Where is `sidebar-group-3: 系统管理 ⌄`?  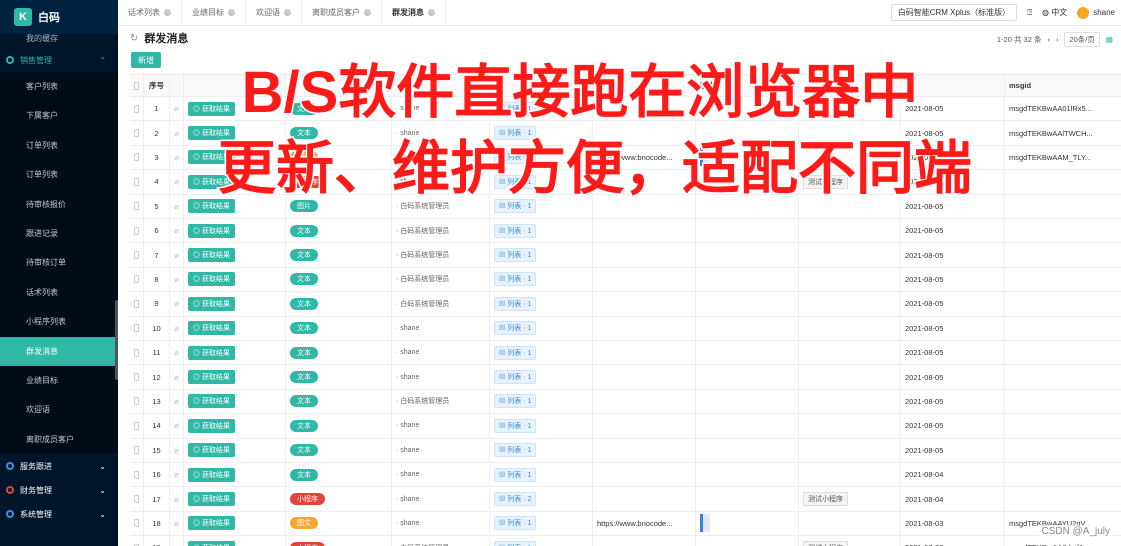
sidebar-group-3: 系统管理 ⌄ is located at coordinates (59, 514).